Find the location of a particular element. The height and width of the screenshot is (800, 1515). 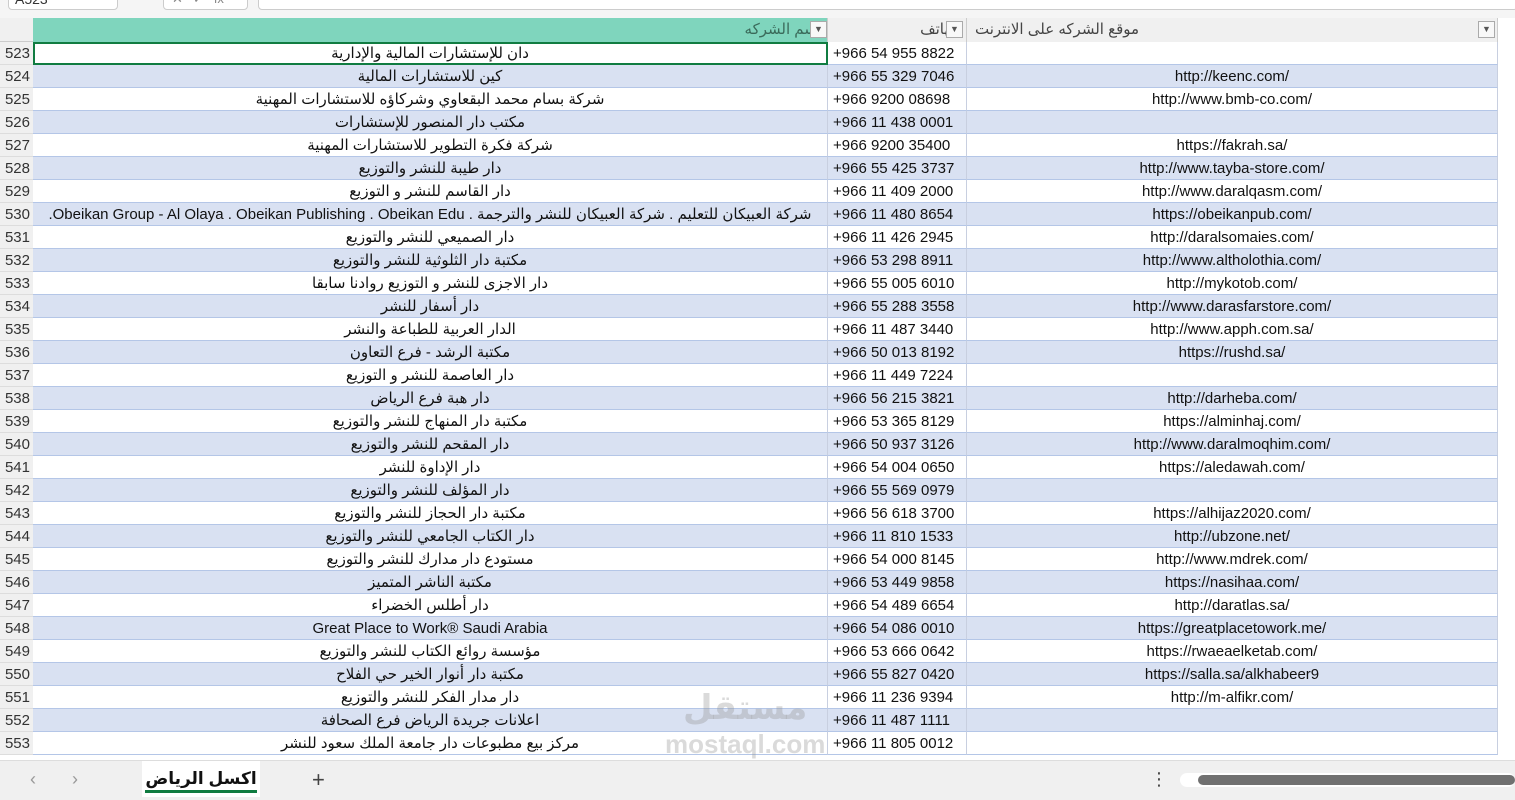

formula-input is located at coordinates (886, 5).